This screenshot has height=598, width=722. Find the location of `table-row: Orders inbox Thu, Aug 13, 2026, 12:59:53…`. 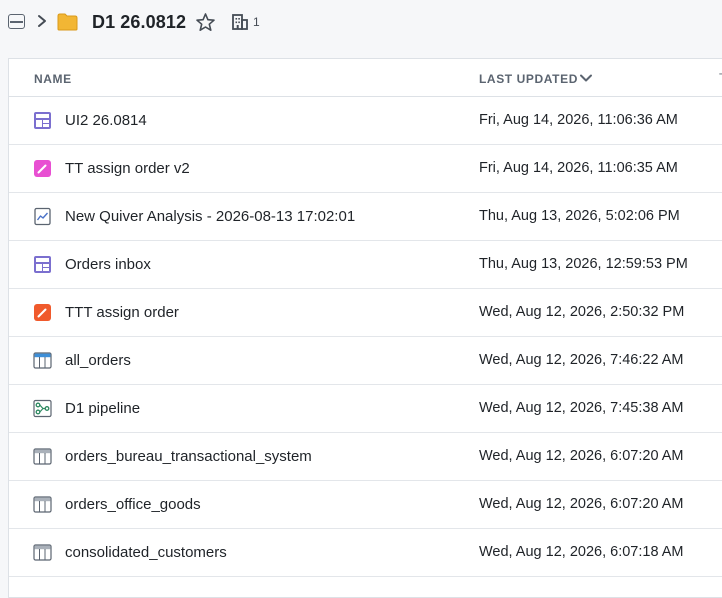

table-row: Orders inbox Thu, Aug 13, 2026, 12:59:53… is located at coordinates (365, 265).